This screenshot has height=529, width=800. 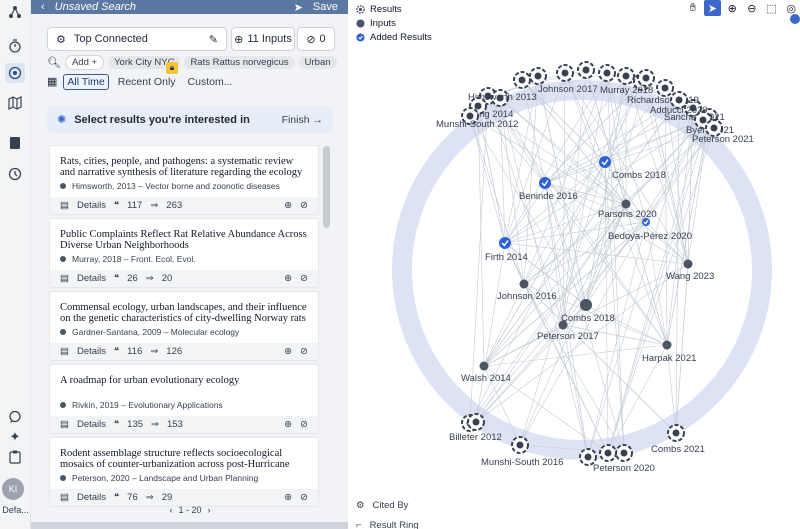 What do you see at coordinates (86, 81) in the screenshot?
I see `time-filter-all: All Time` at bounding box center [86, 81].